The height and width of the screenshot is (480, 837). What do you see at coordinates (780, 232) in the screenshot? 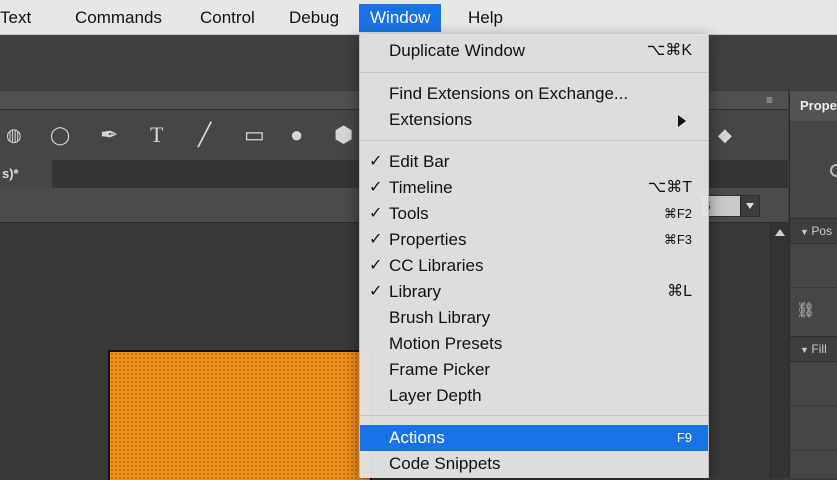
I see `scroll-up-icon` at bounding box center [780, 232].